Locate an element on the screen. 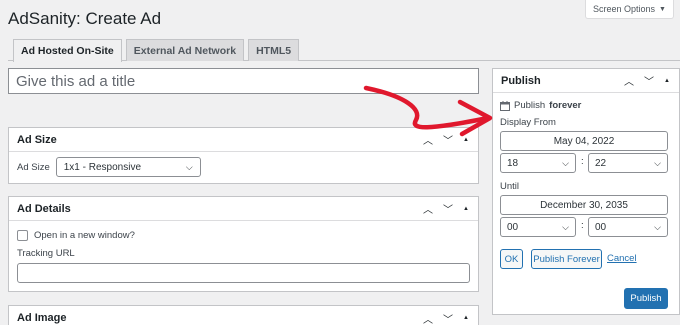  ad-title-input: Give this ad a title is located at coordinates (243, 81).